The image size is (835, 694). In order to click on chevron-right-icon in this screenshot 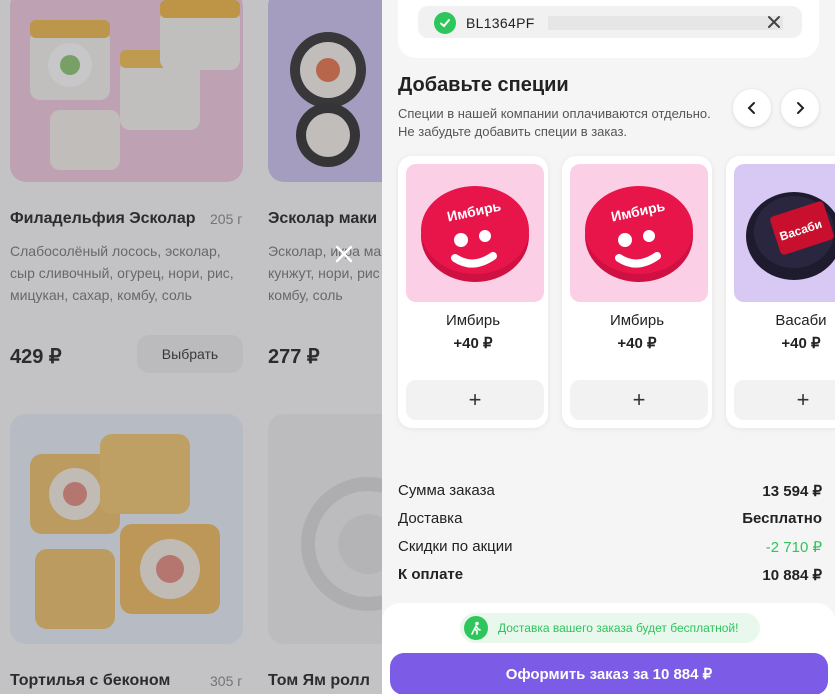, I will do `click(801, 108)`.